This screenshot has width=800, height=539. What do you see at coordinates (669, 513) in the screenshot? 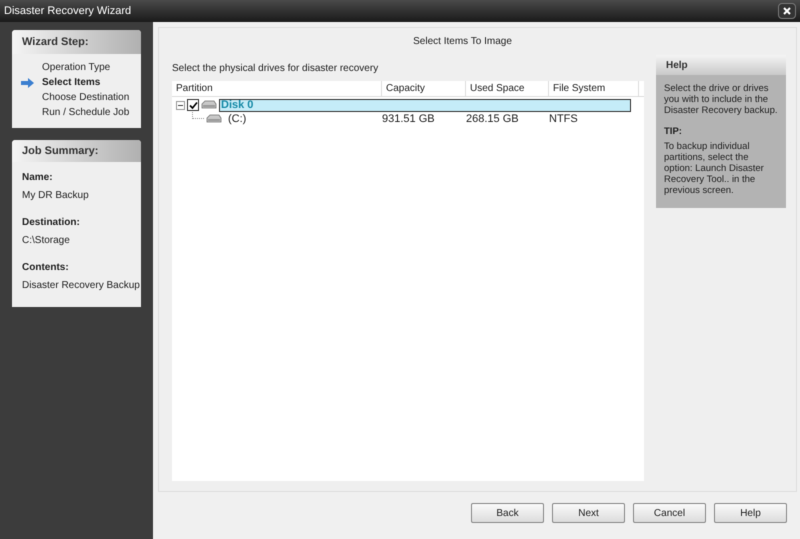
I see `wizard-button: Cancel` at bounding box center [669, 513].